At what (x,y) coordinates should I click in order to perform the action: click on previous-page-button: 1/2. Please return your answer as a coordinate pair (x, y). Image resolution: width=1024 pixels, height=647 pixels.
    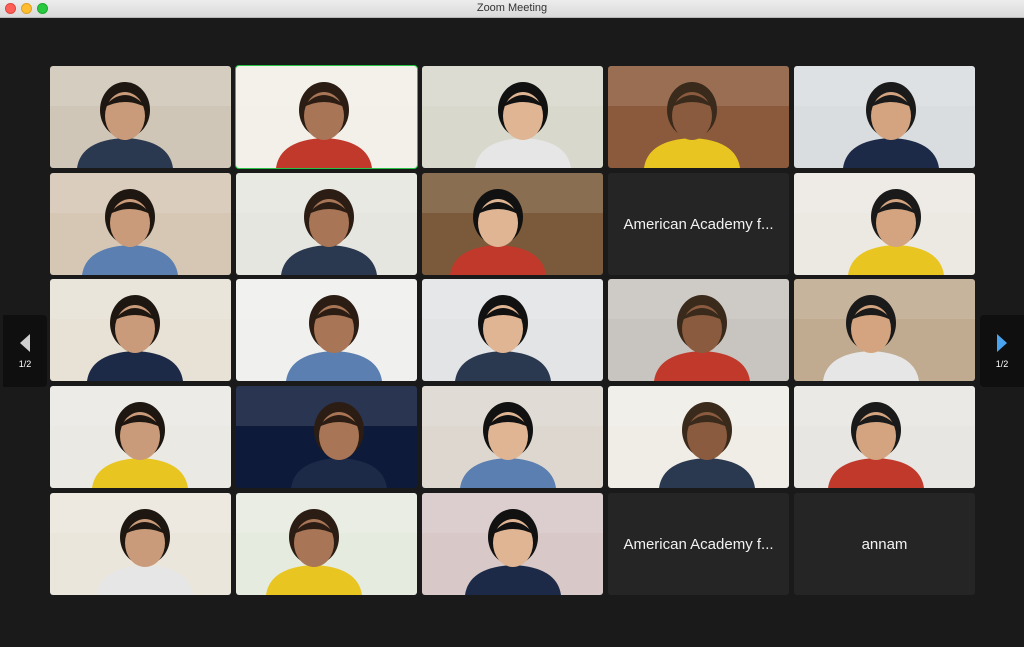
    Looking at the image, I should click on (25, 351).